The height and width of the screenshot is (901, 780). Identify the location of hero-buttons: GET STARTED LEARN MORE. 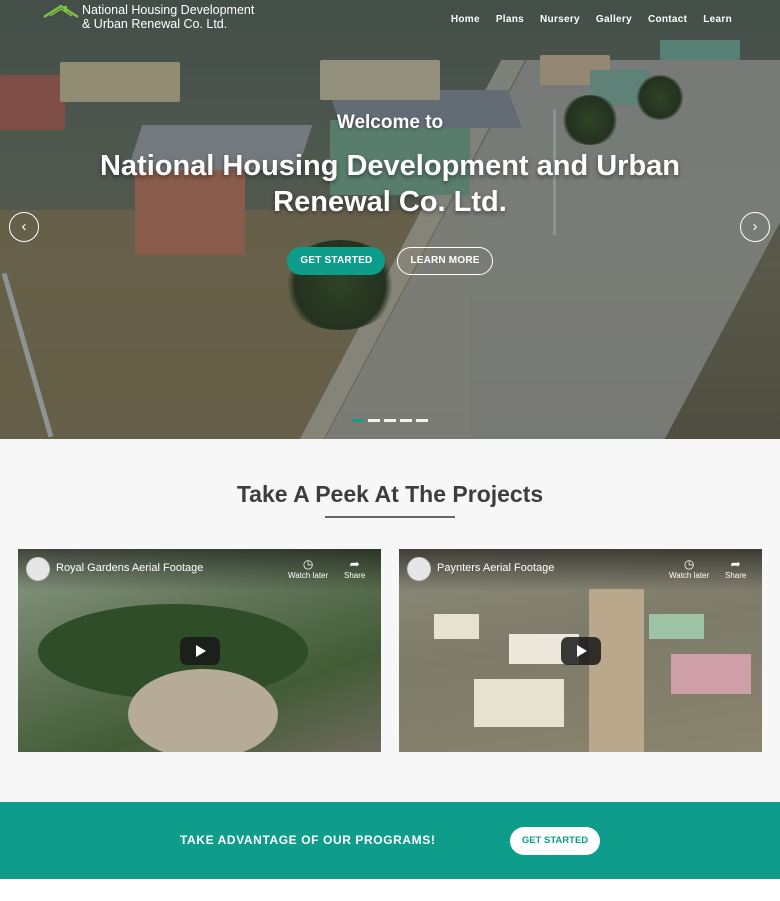
(390, 261).